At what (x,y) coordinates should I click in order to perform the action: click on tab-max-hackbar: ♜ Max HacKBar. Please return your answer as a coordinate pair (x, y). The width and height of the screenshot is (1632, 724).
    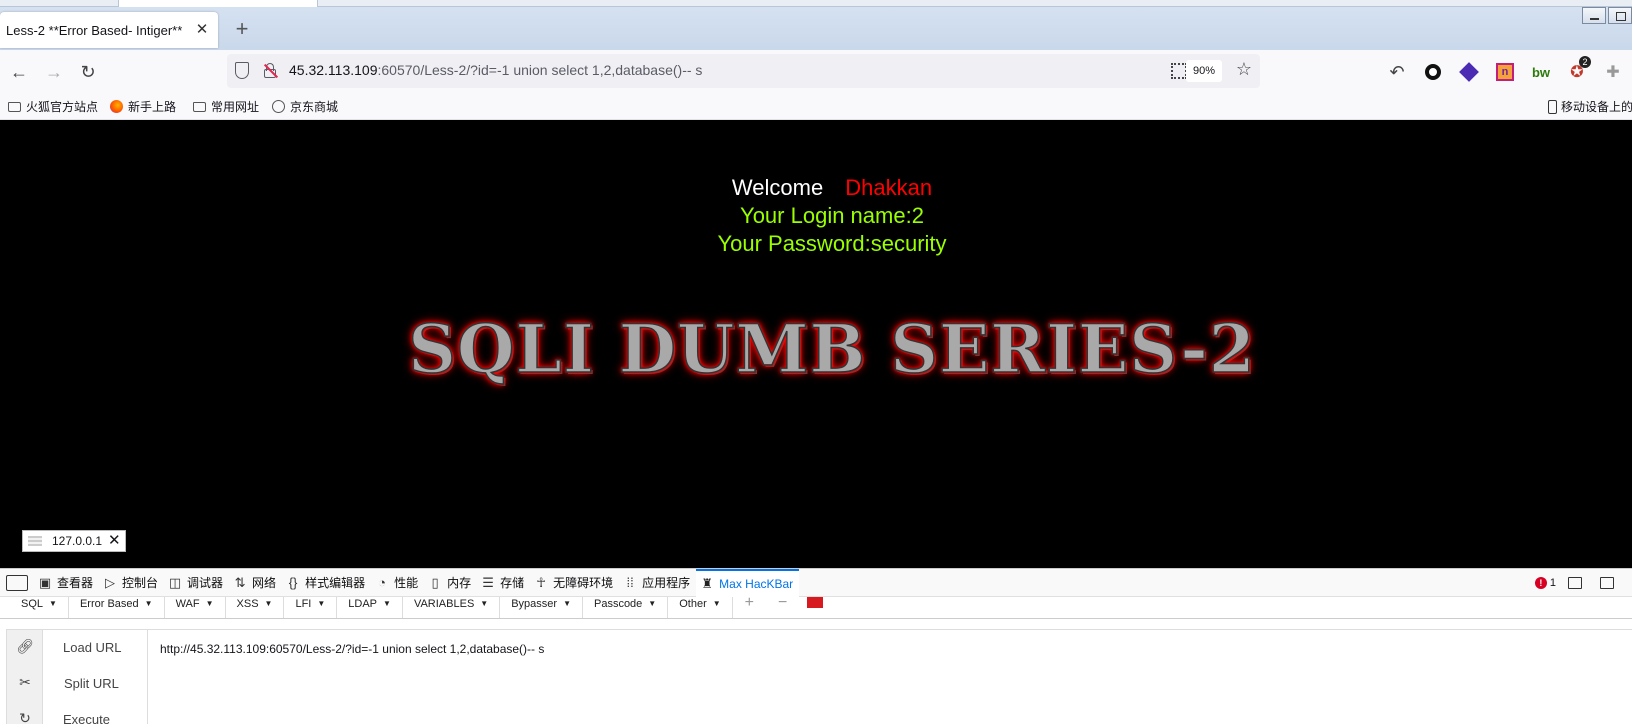
    Looking at the image, I should click on (748, 582).